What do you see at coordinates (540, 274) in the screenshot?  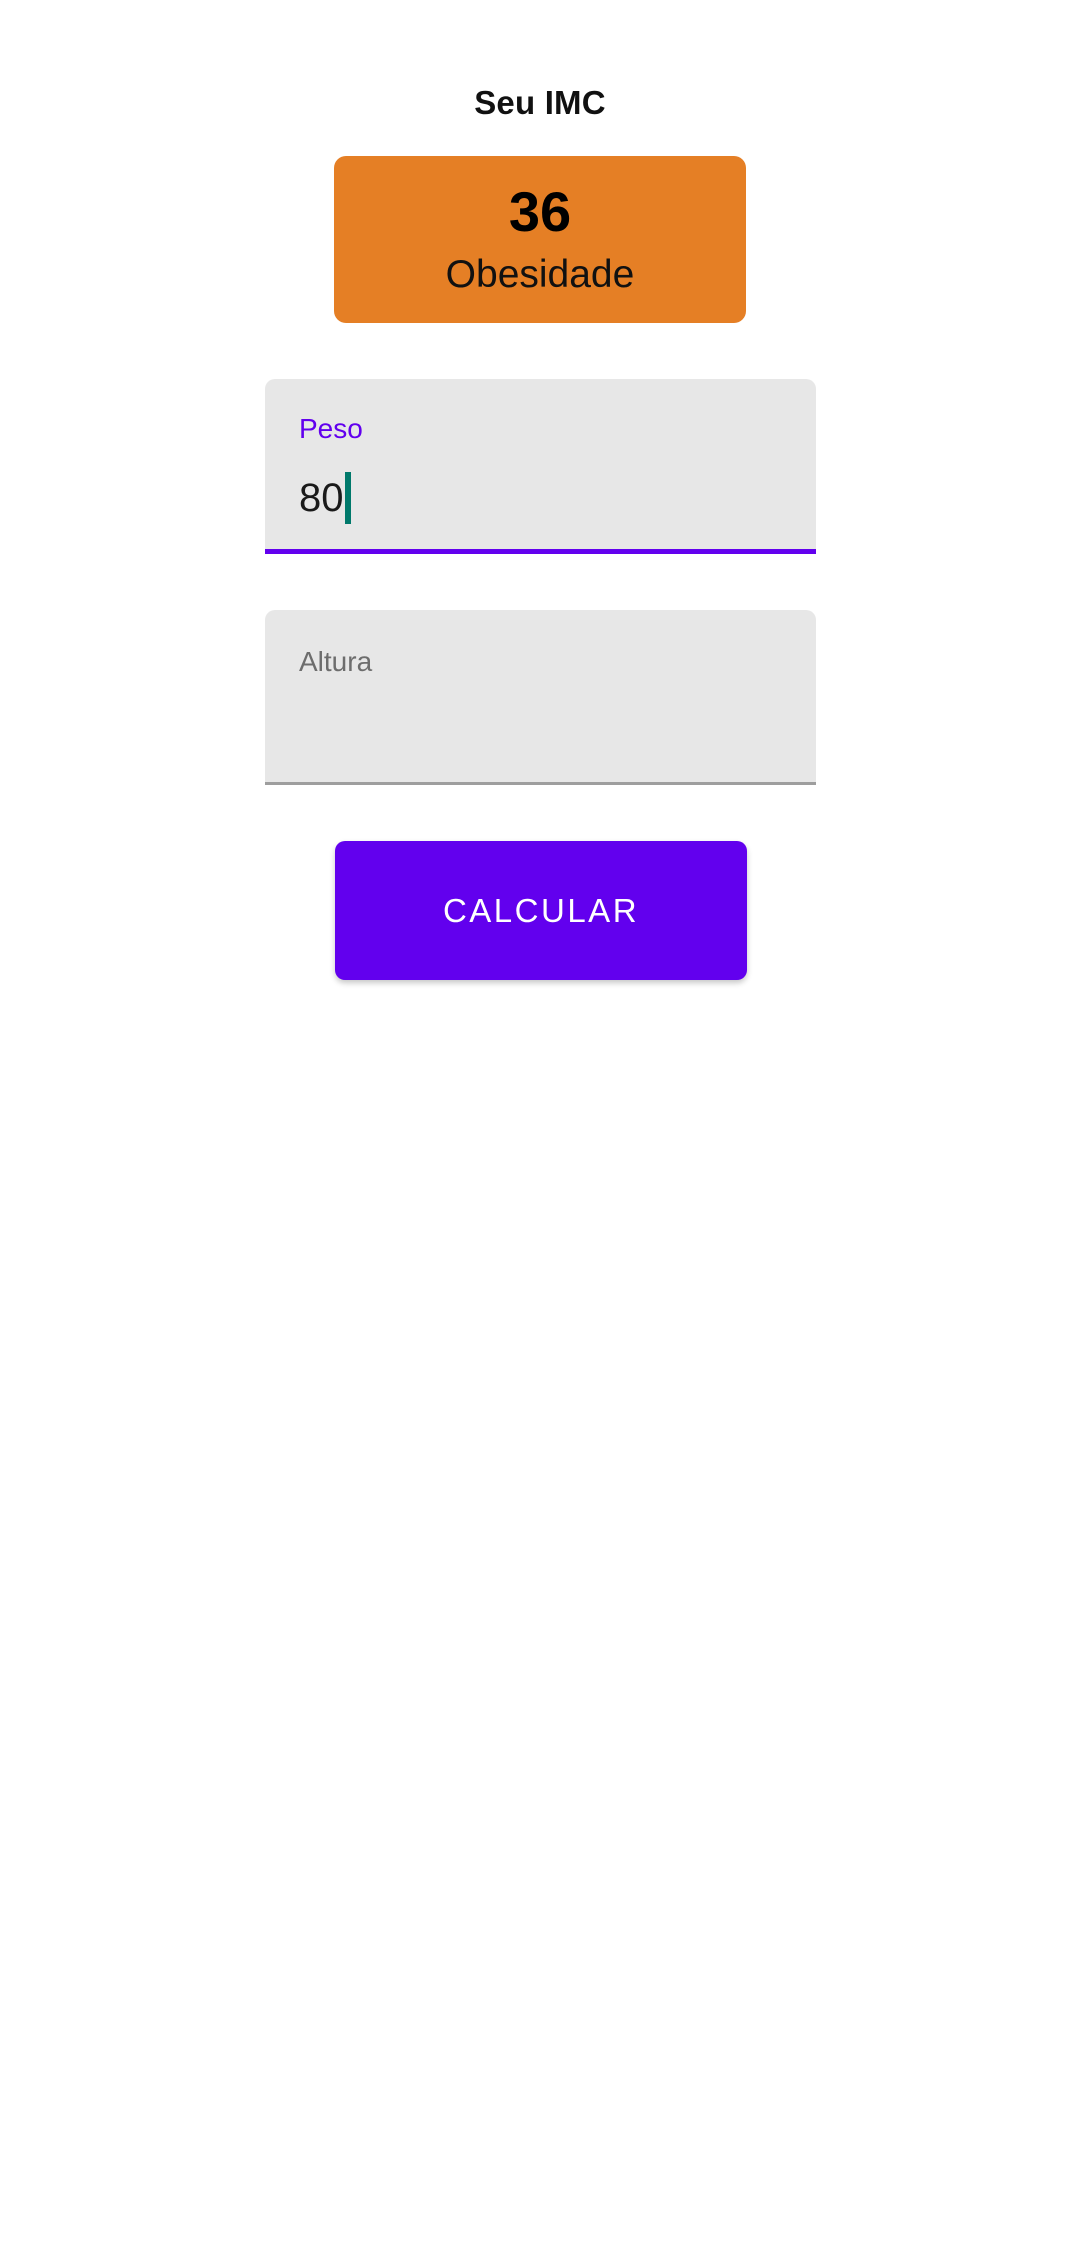 I see `bmi-category: Obesidade` at bounding box center [540, 274].